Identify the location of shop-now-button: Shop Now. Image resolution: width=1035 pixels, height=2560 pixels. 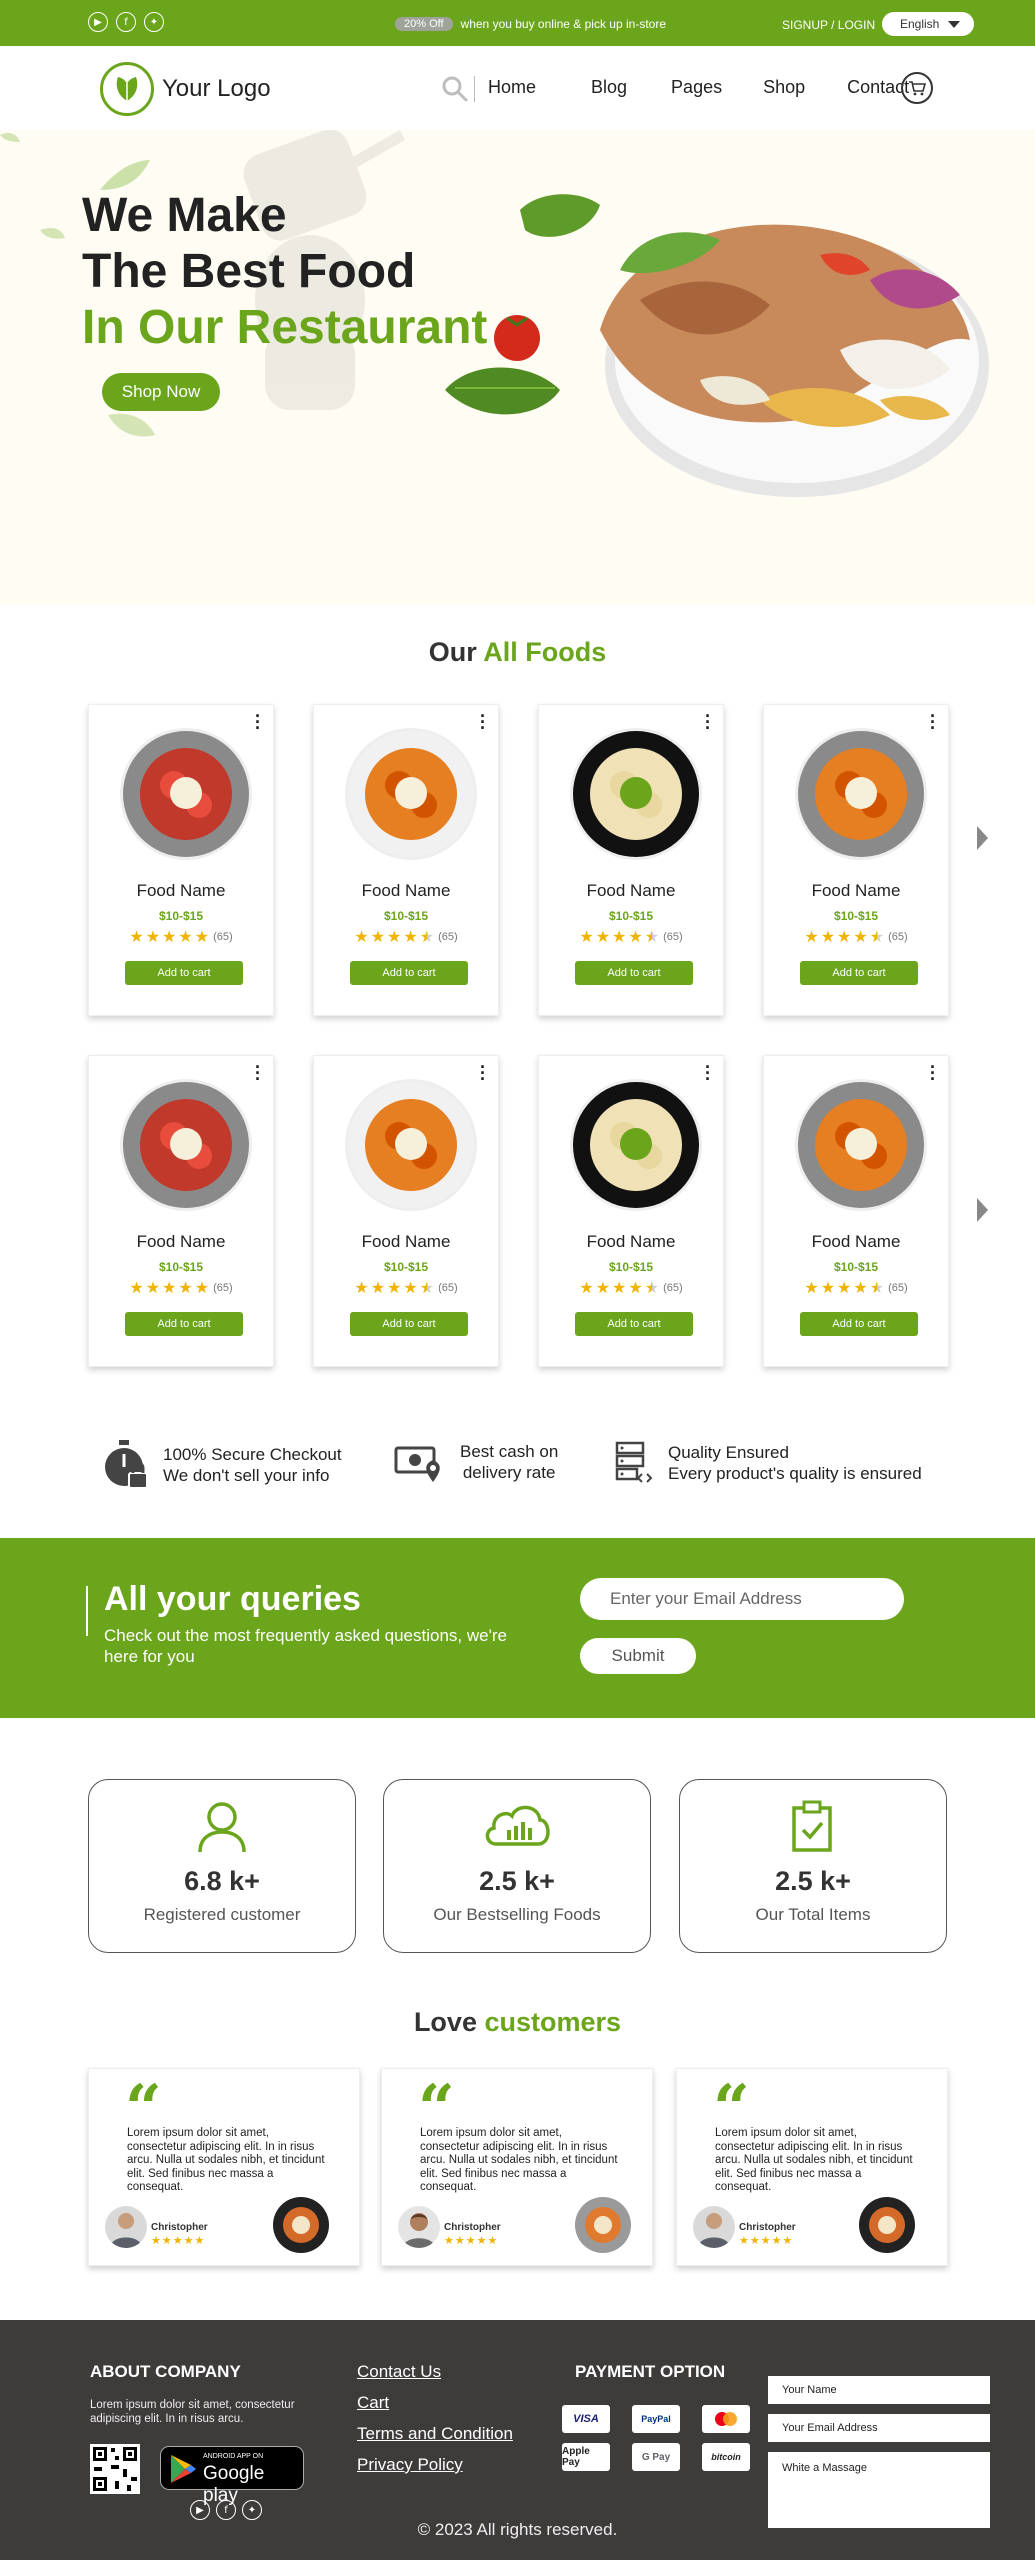
(161, 392).